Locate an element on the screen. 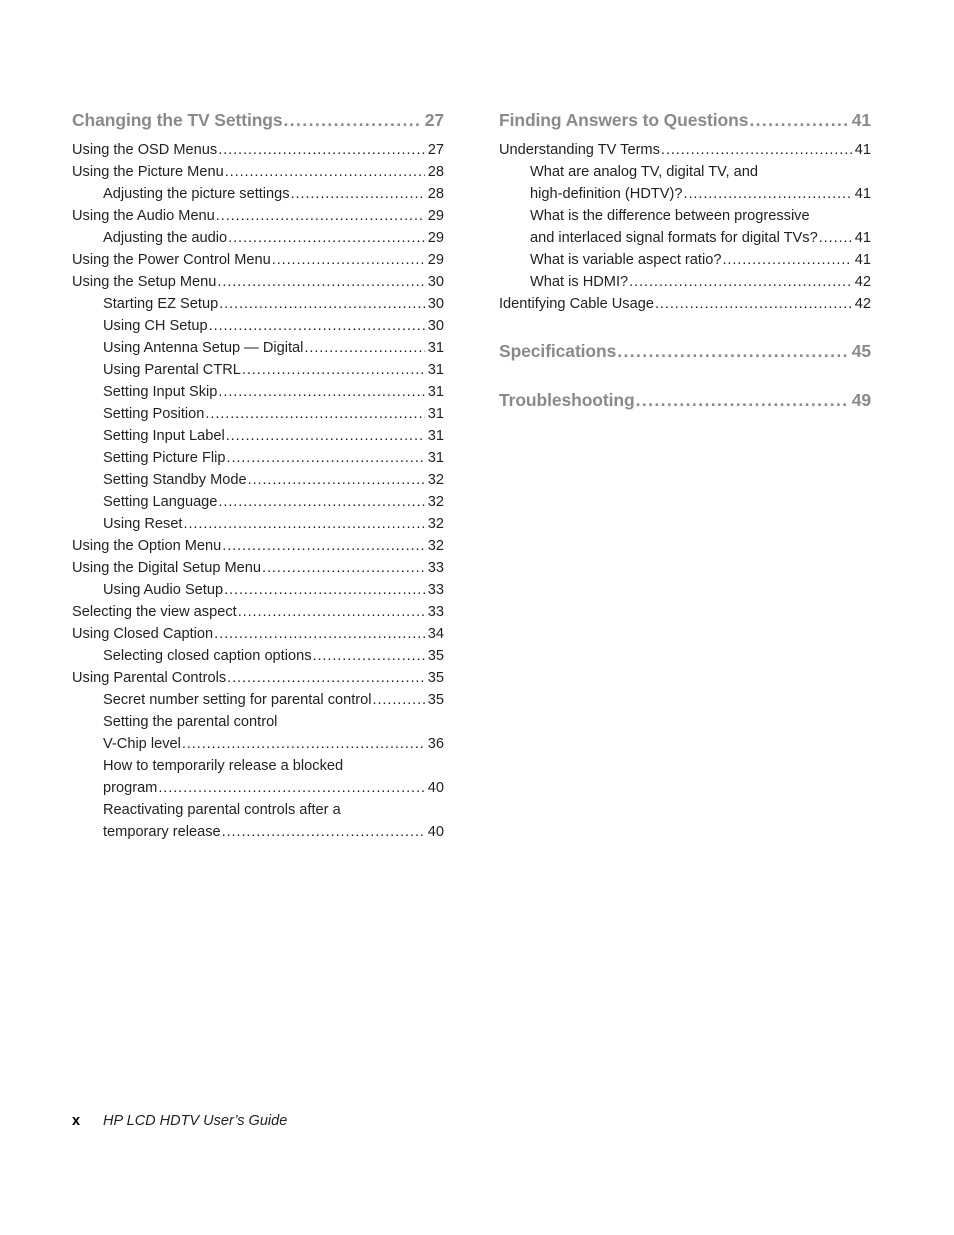 The width and height of the screenshot is (954, 1235). section-heading-label: Changing the TV Settings is located at coordinates (177, 120).